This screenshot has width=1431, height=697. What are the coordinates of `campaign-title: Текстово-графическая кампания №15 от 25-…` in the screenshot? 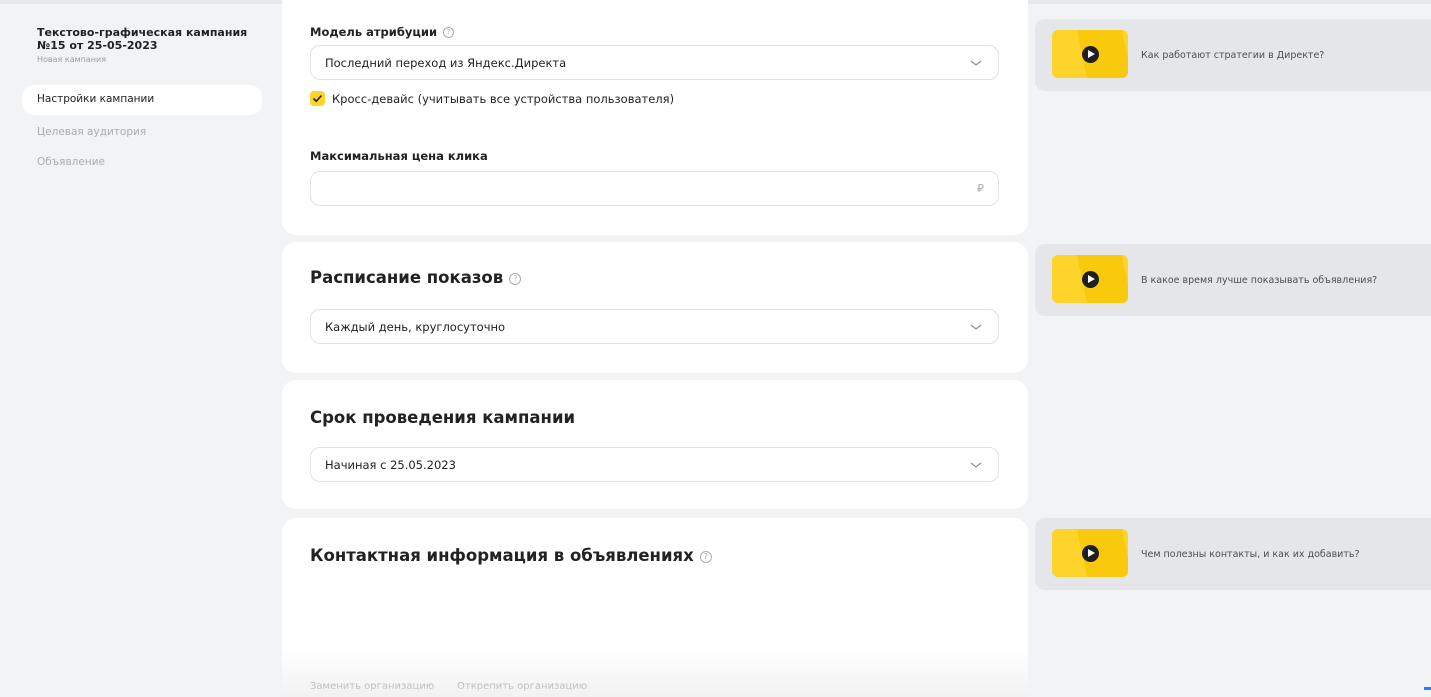 It's located at (142, 39).